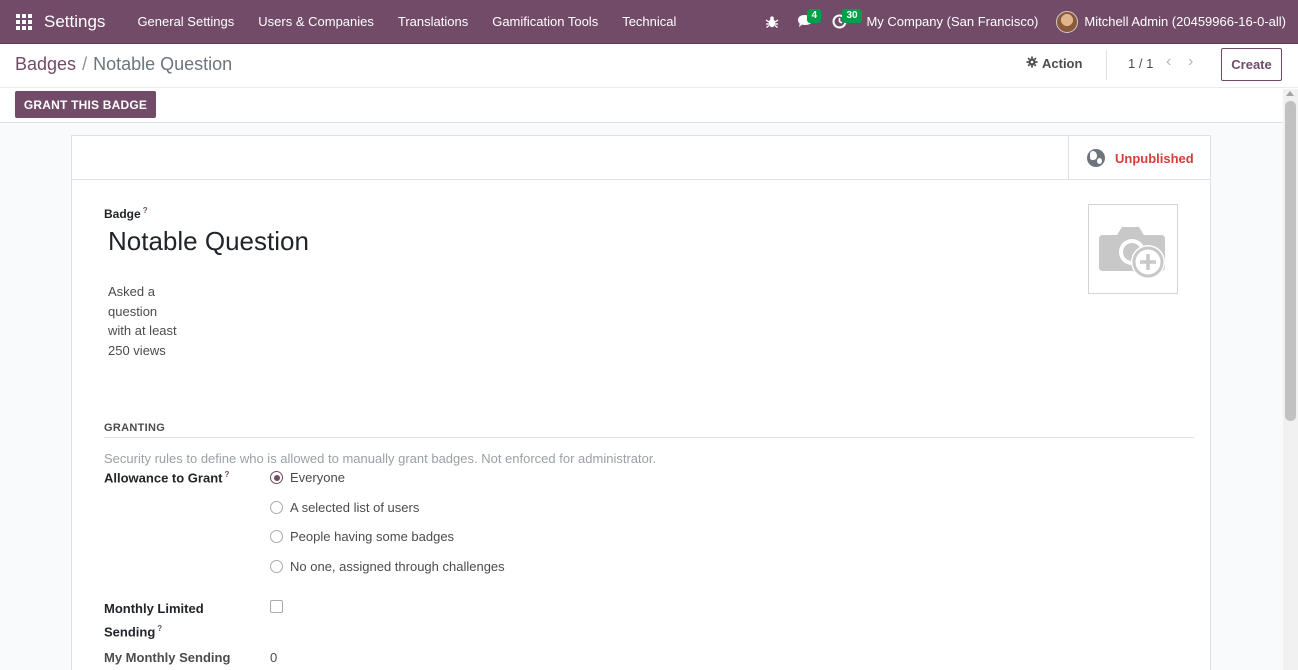  Describe the element at coordinates (85, 104) in the screenshot. I see `grant-this-badge-button: GRANT THIS BADGE` at that location.